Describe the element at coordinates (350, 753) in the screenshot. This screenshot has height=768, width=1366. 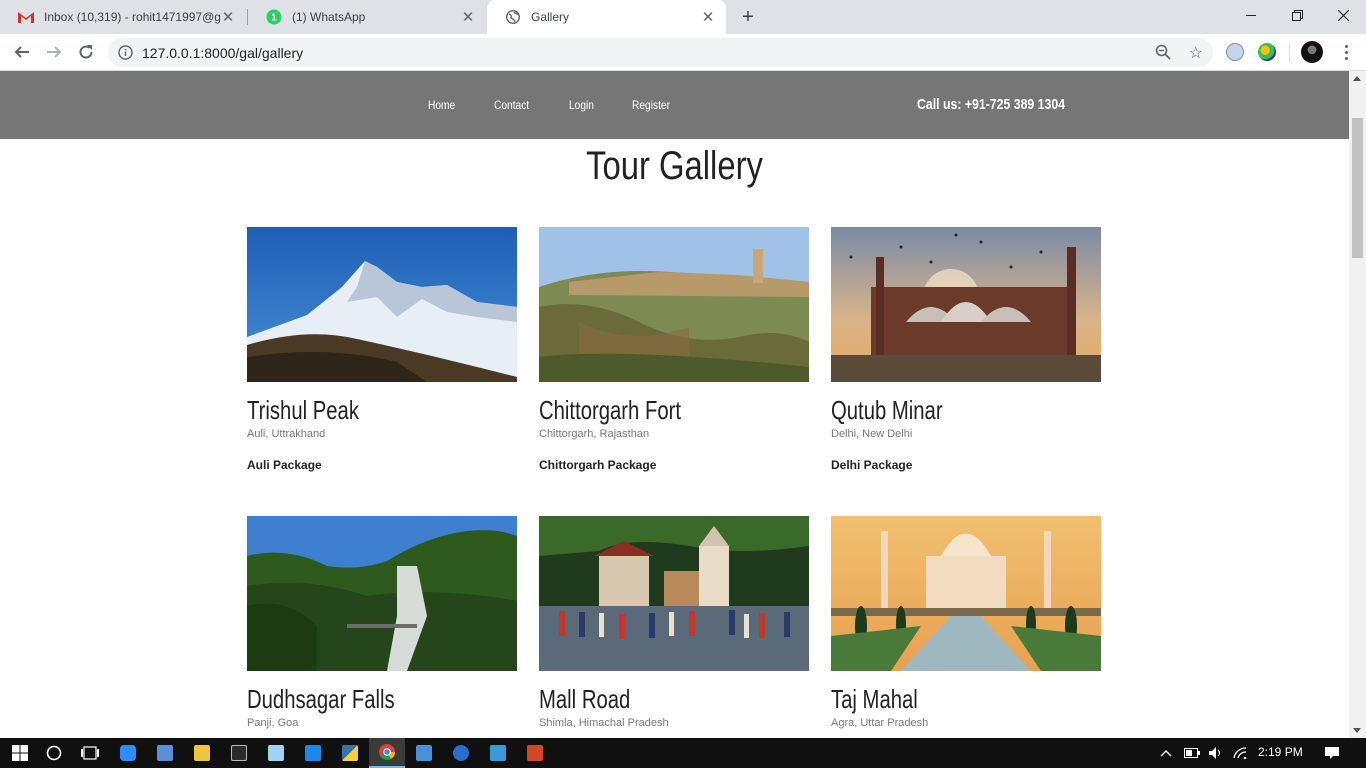
I see `python-icon` at that location.